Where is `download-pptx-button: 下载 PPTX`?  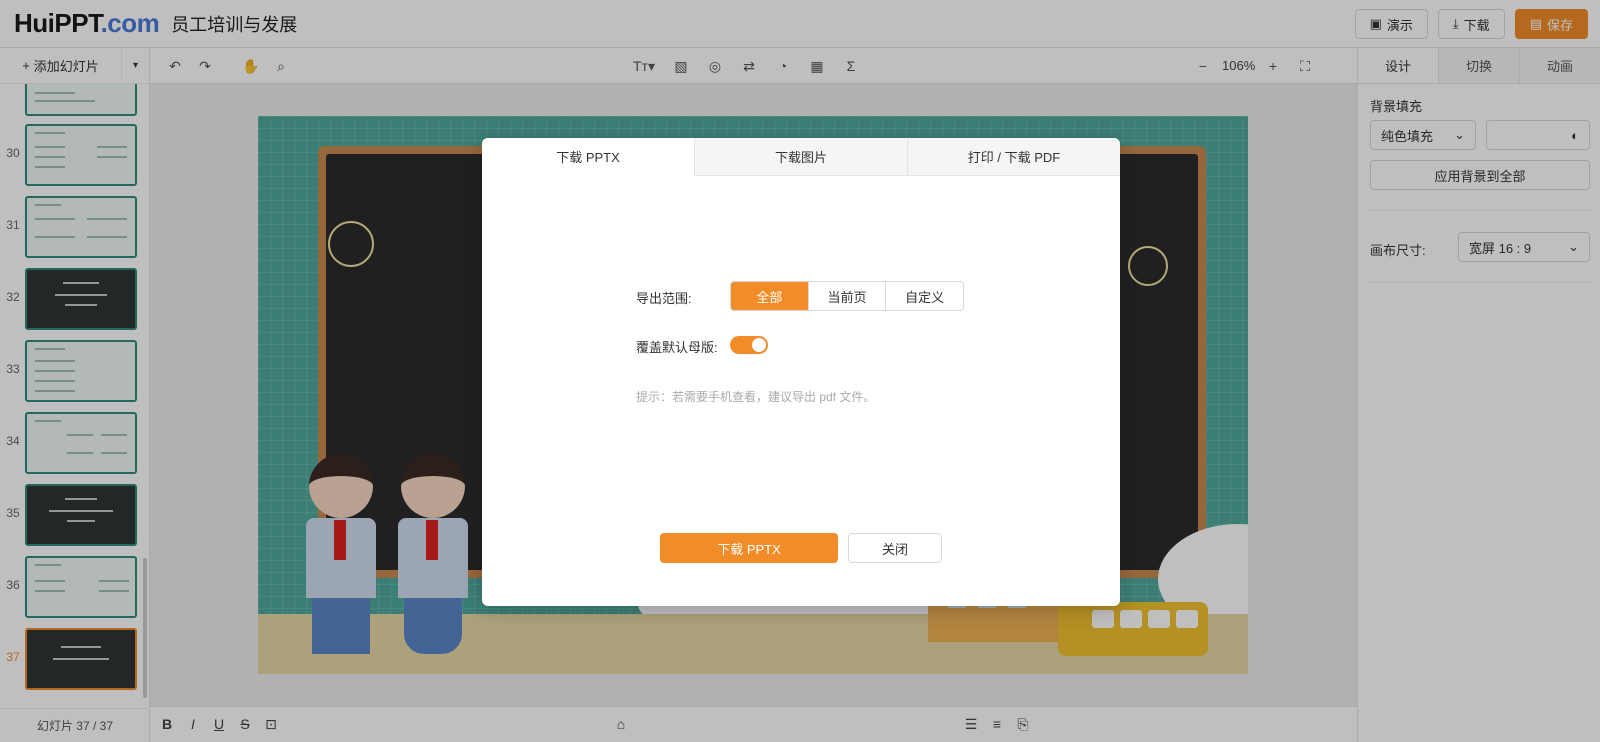
download-pptx-button: 下载 PPTX is located at coordinates (749, 548).